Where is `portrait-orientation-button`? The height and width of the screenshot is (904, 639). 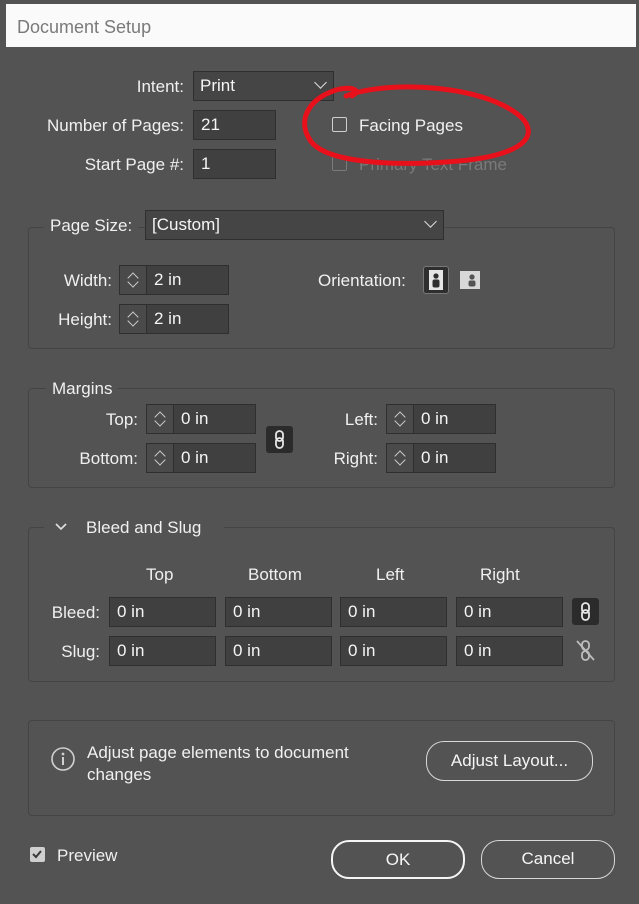 portrait-orientation-button is located at coordinates (436, 280).